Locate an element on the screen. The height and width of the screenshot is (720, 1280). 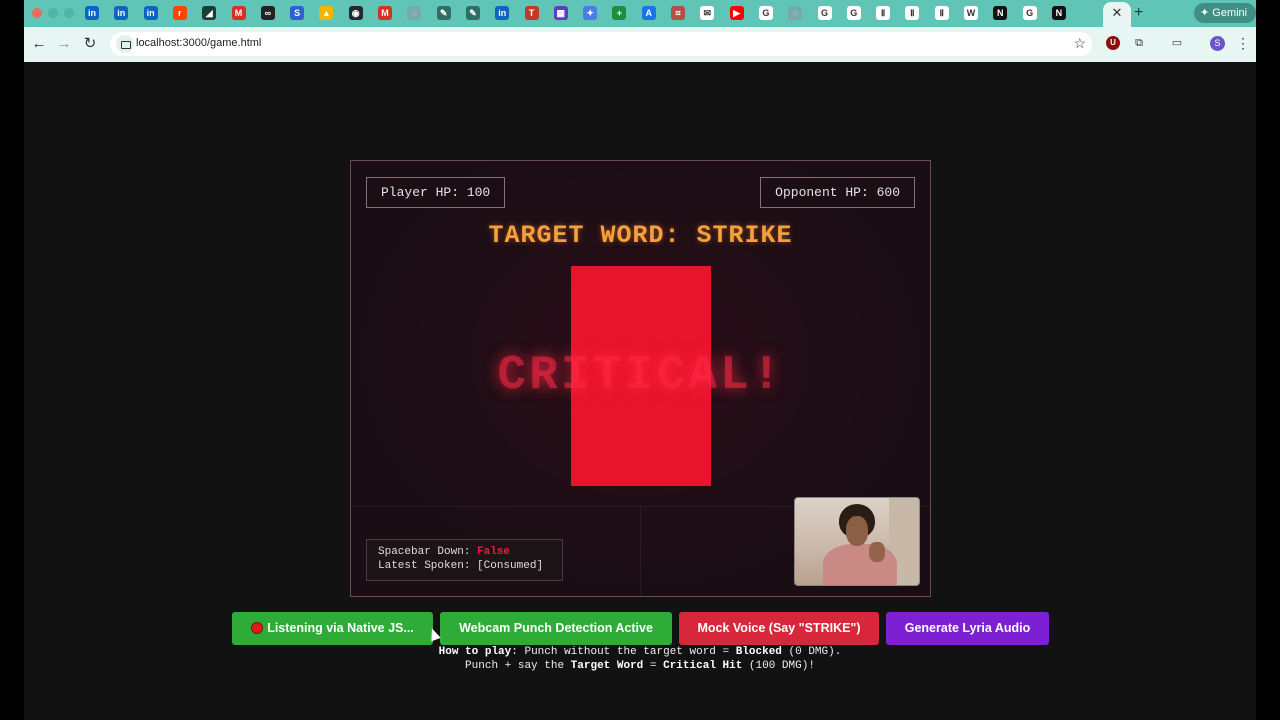
howto-critical-hit: Critical Hit is located at coordinates (703, 666).